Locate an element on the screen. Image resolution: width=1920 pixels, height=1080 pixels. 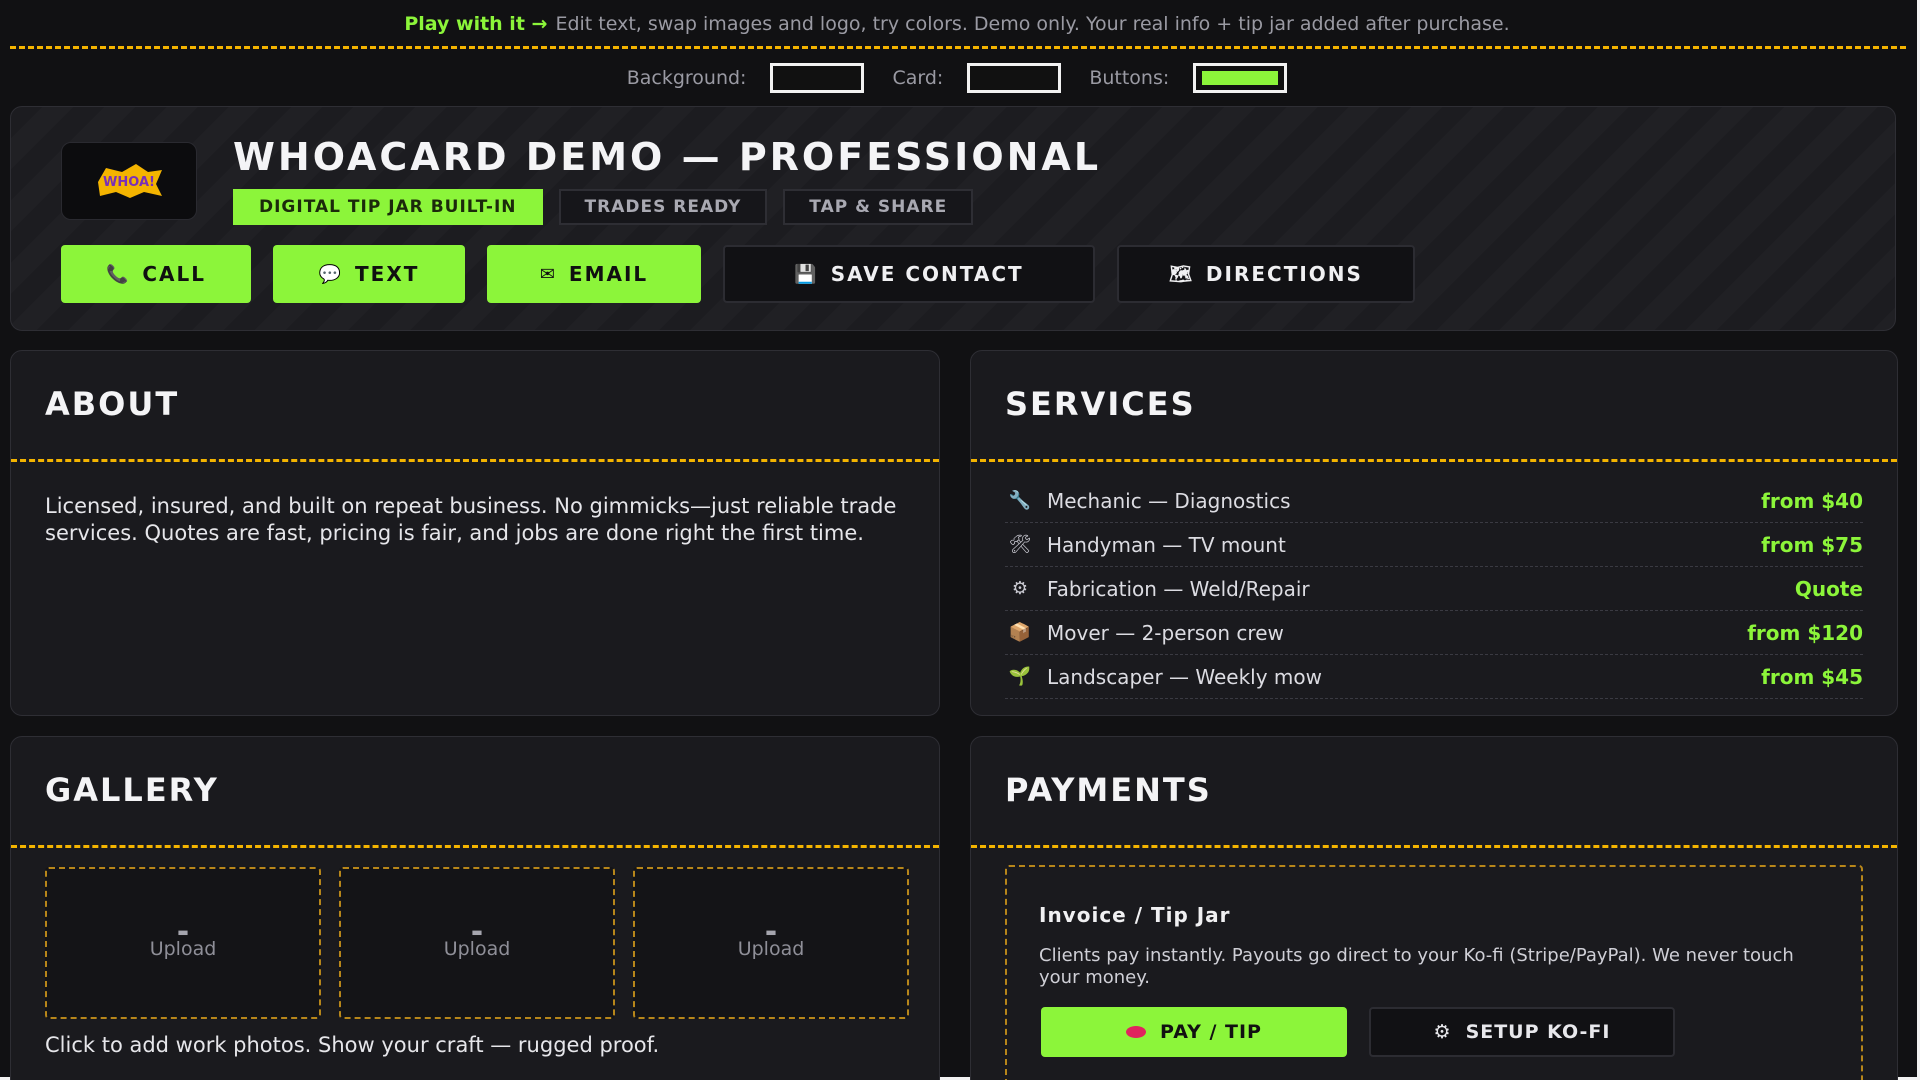
service-price: from $75 is located at coordinates (1812, 544).